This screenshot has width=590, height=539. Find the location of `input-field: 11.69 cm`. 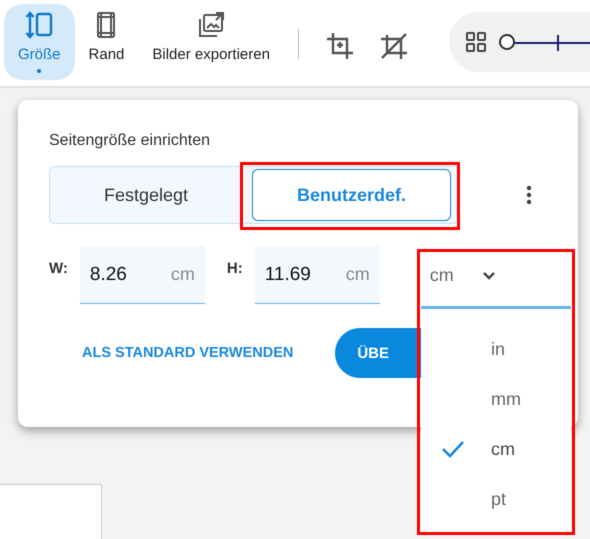

input-field: 11.69 cm is located at coordinates (317, 275).